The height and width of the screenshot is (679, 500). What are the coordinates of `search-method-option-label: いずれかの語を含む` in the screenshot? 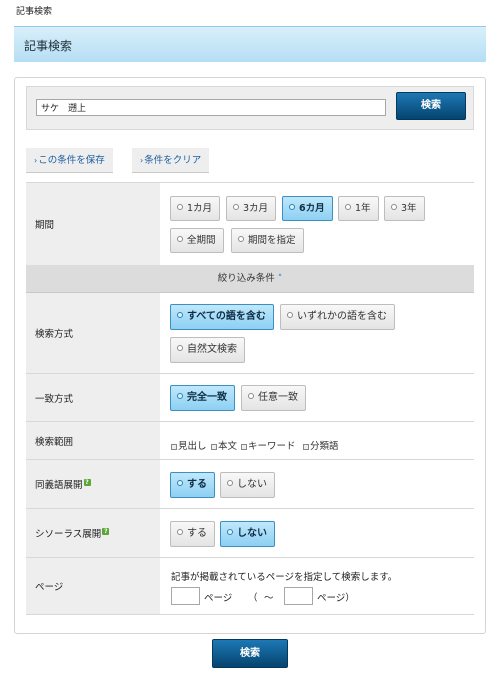 It's located at (342, 316).